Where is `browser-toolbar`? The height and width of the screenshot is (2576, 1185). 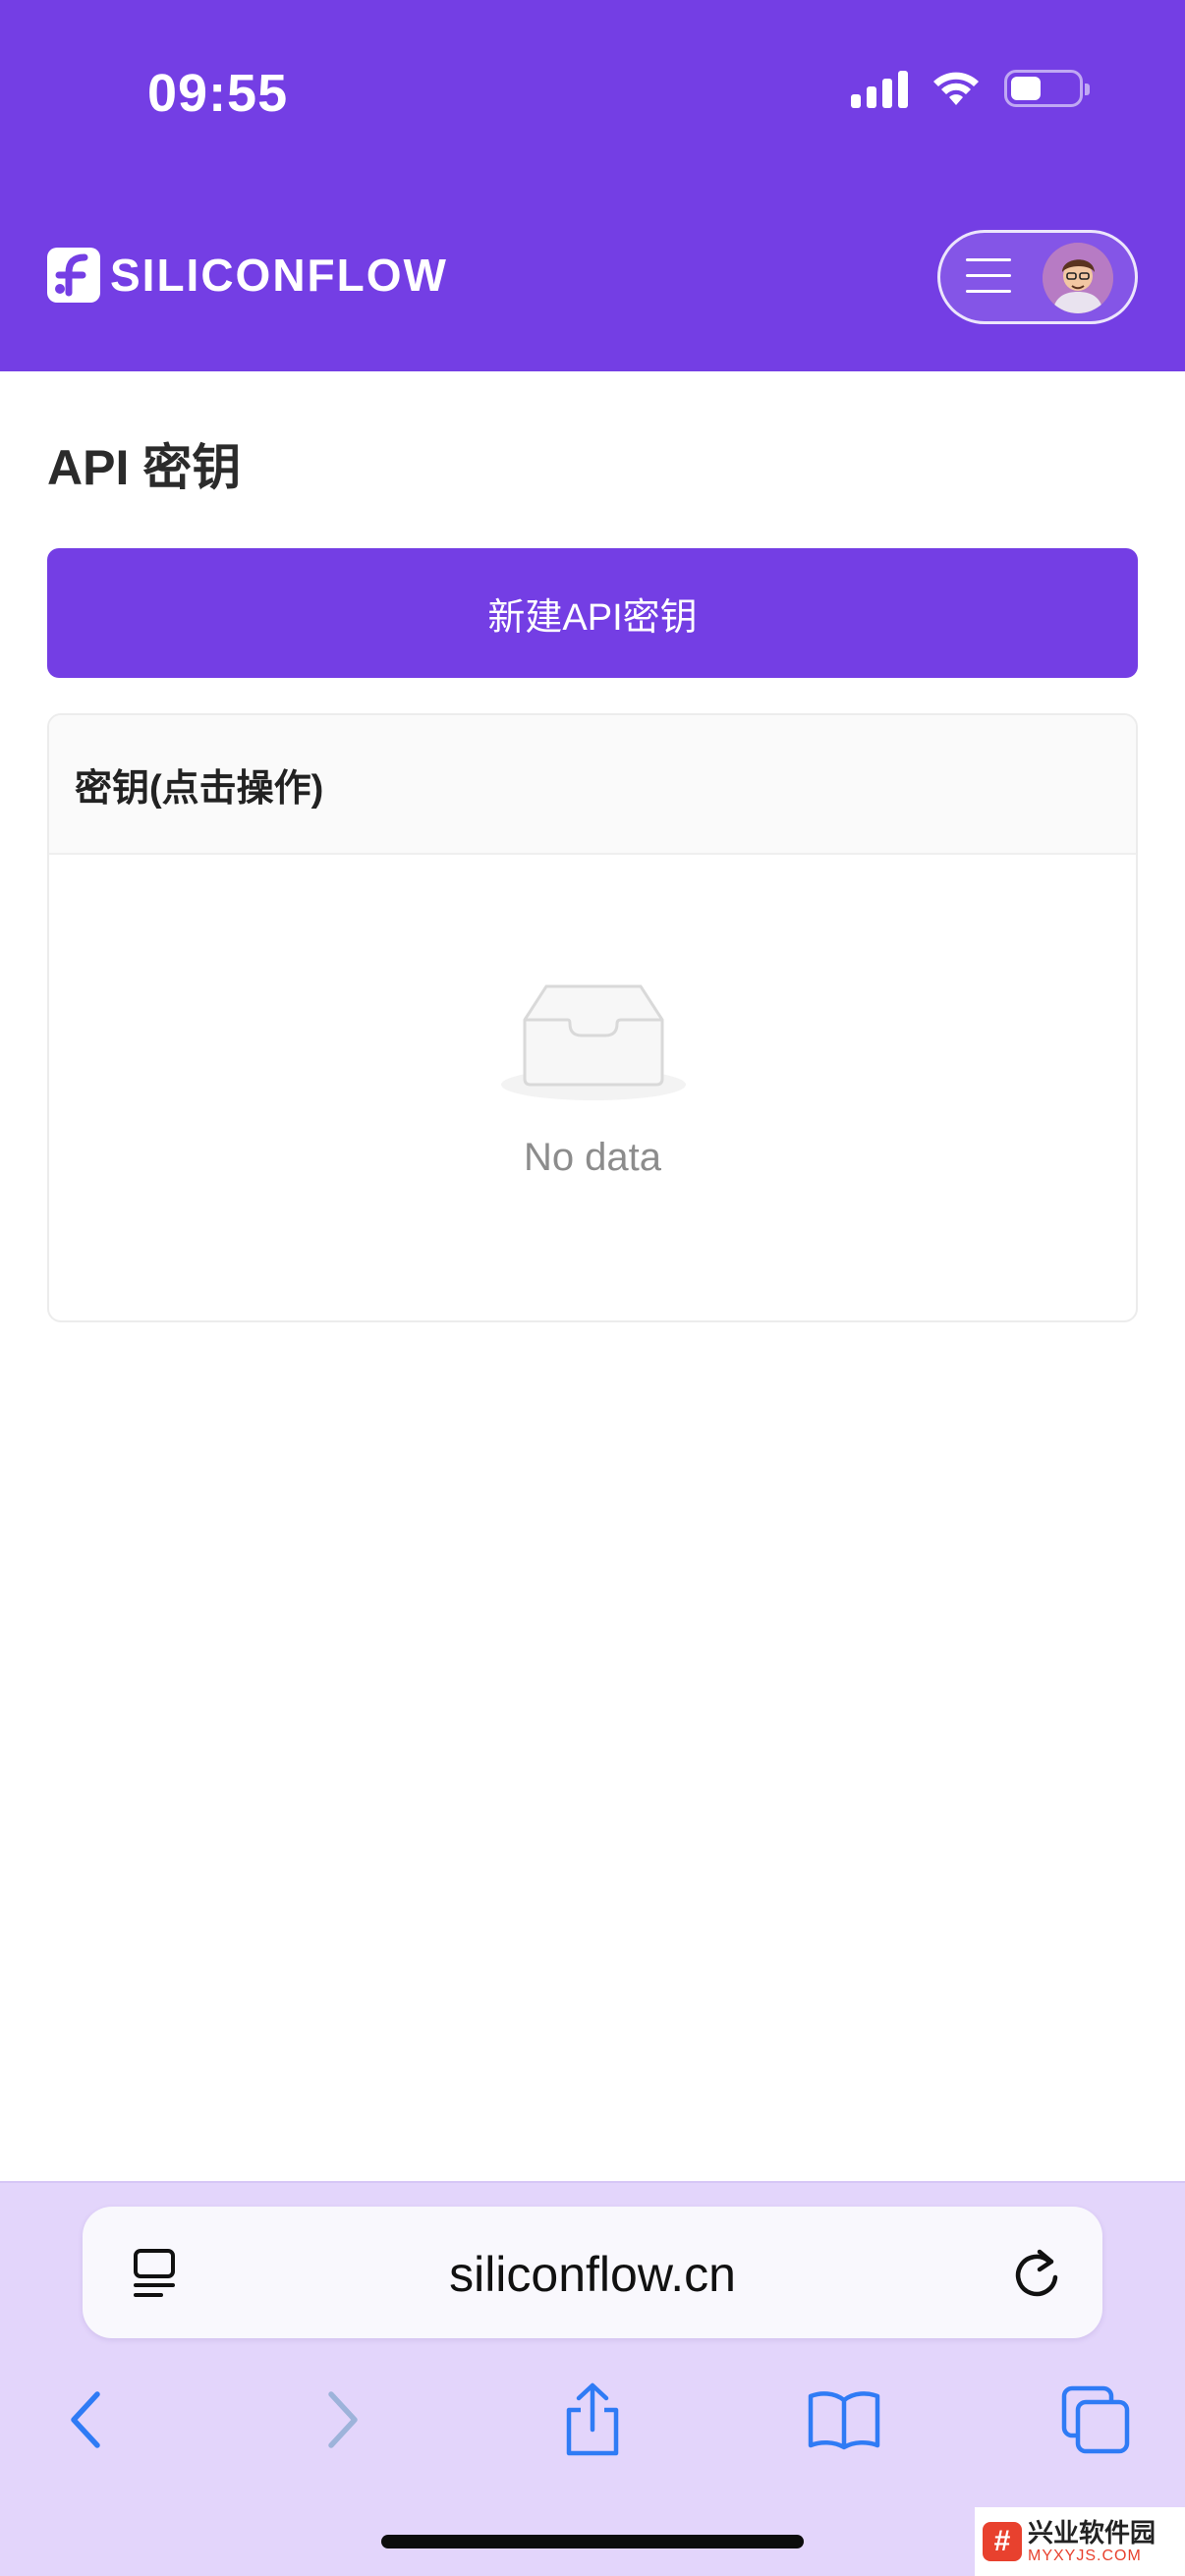 browser-toolbar is located at coordinates (592, 2430).